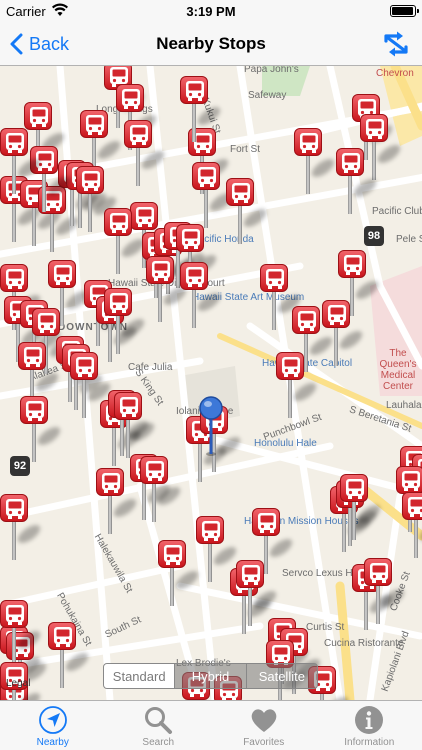 The height and width of the screenshot is (750, 422). Describe the element at coordinates (158, 742) in the screenshot. I see `tab-label: Search` at that location.